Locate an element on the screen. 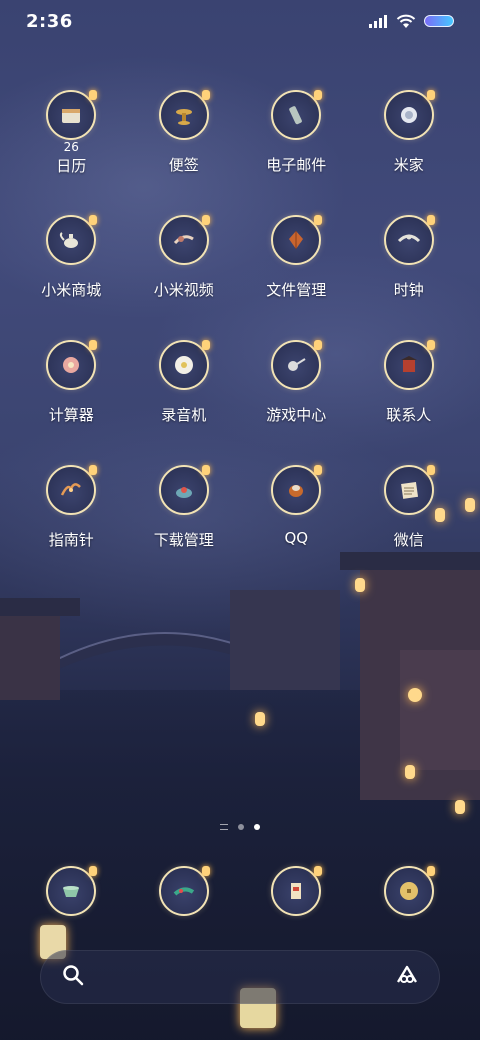  app-compass: 指南针 is located at coordinates (71, 510).